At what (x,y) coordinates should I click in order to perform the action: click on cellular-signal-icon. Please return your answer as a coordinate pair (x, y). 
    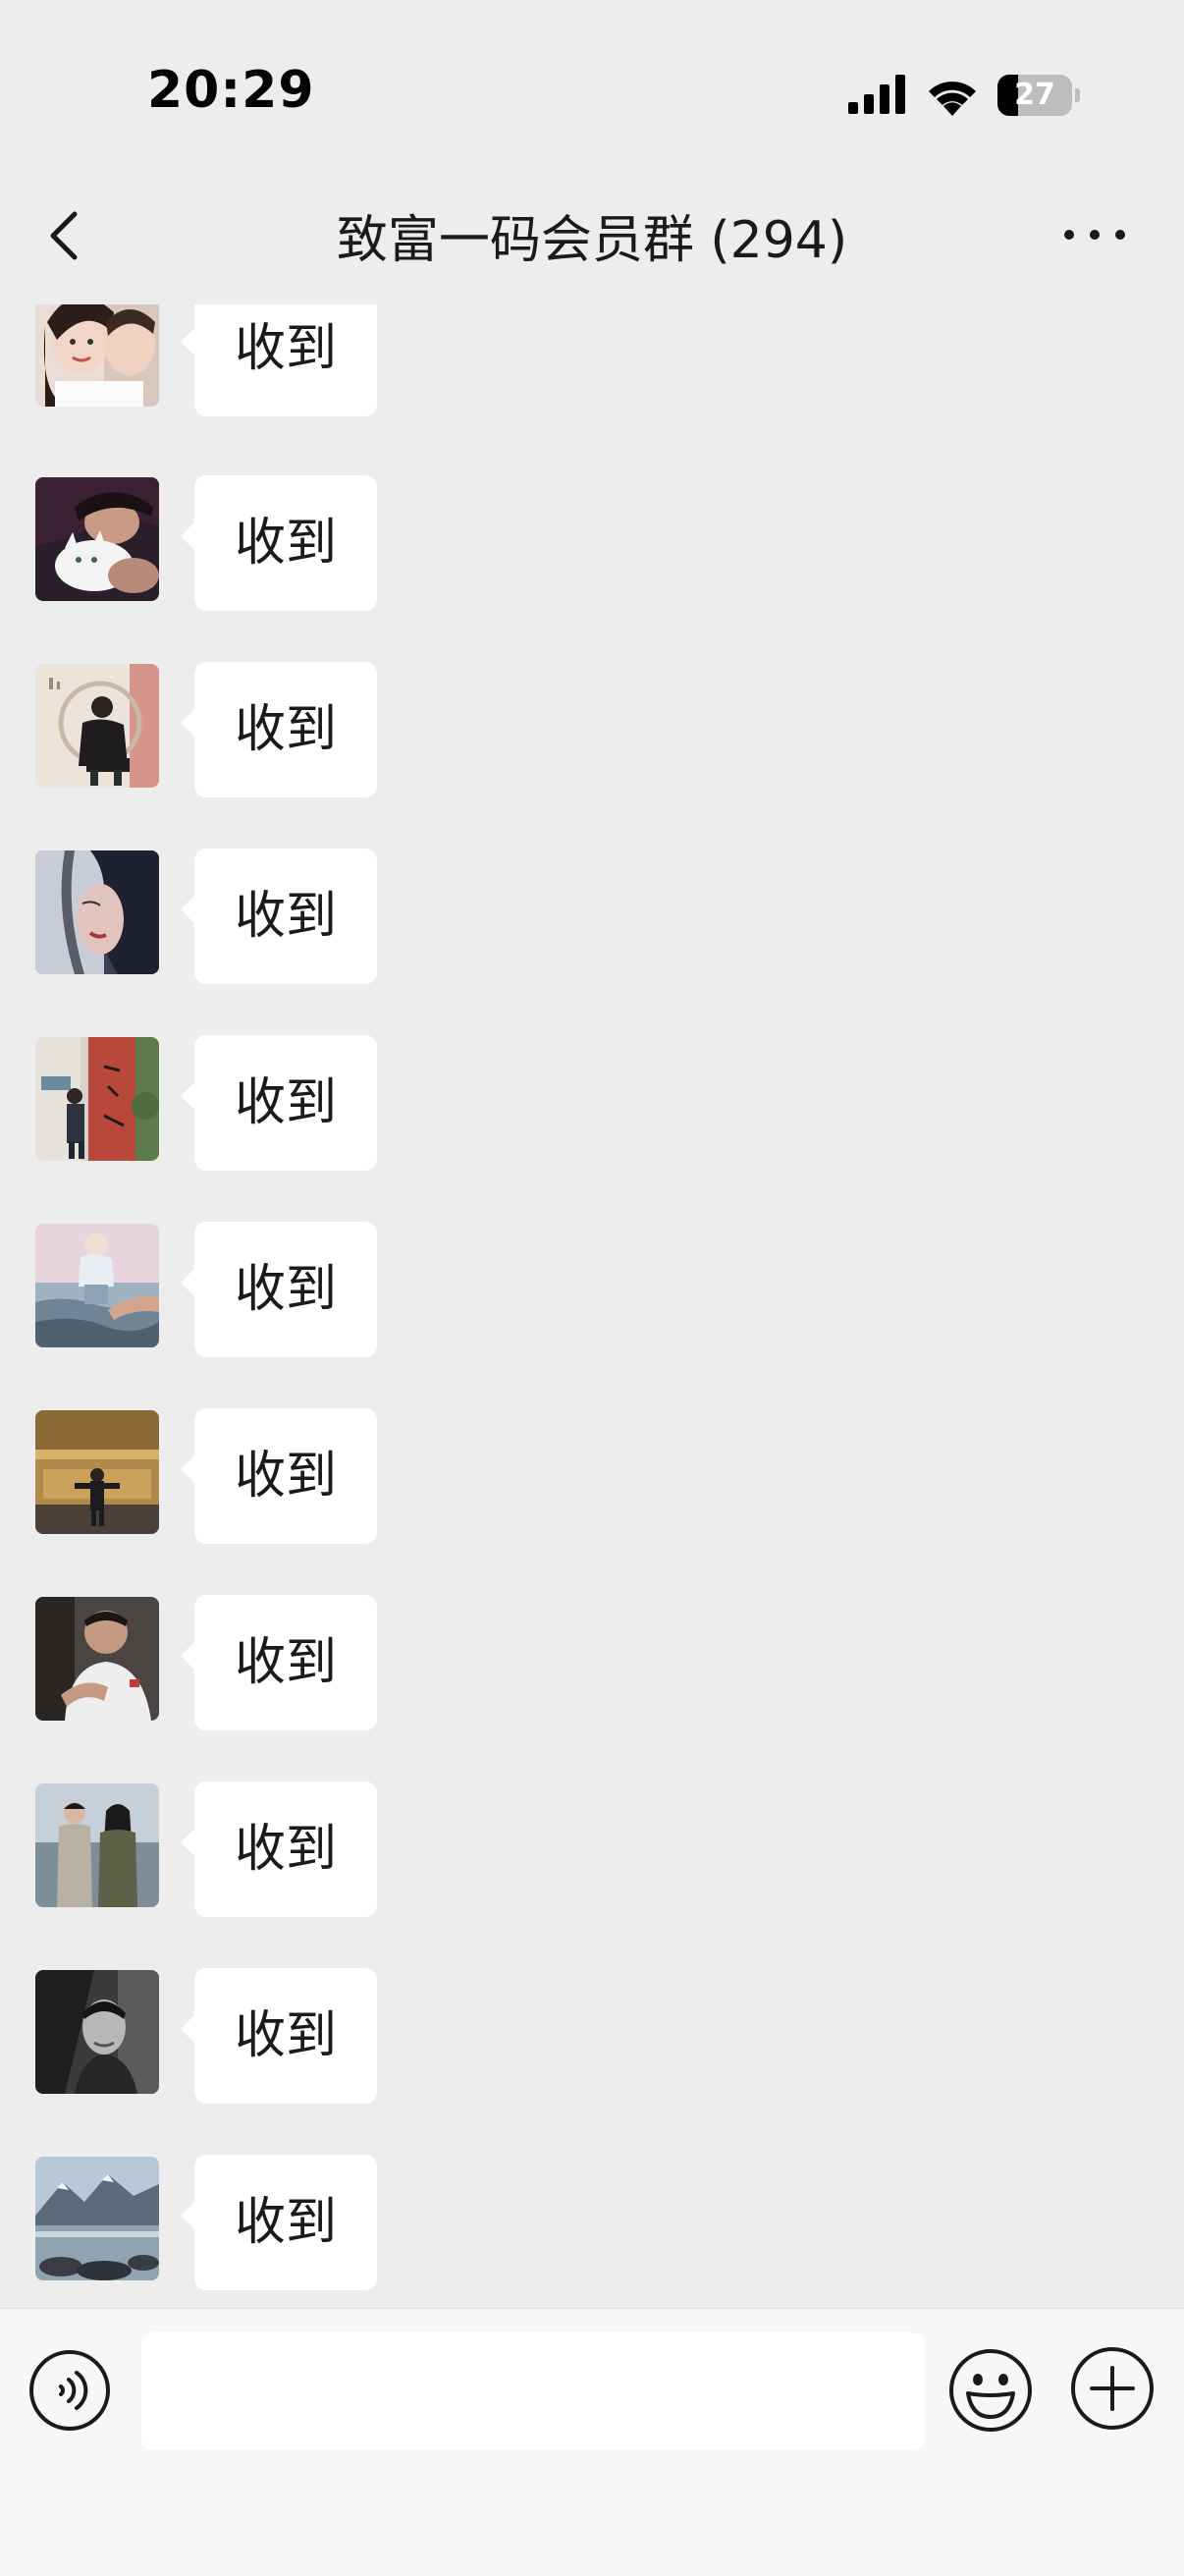
    Looking at the image, I should click on (876, 95).